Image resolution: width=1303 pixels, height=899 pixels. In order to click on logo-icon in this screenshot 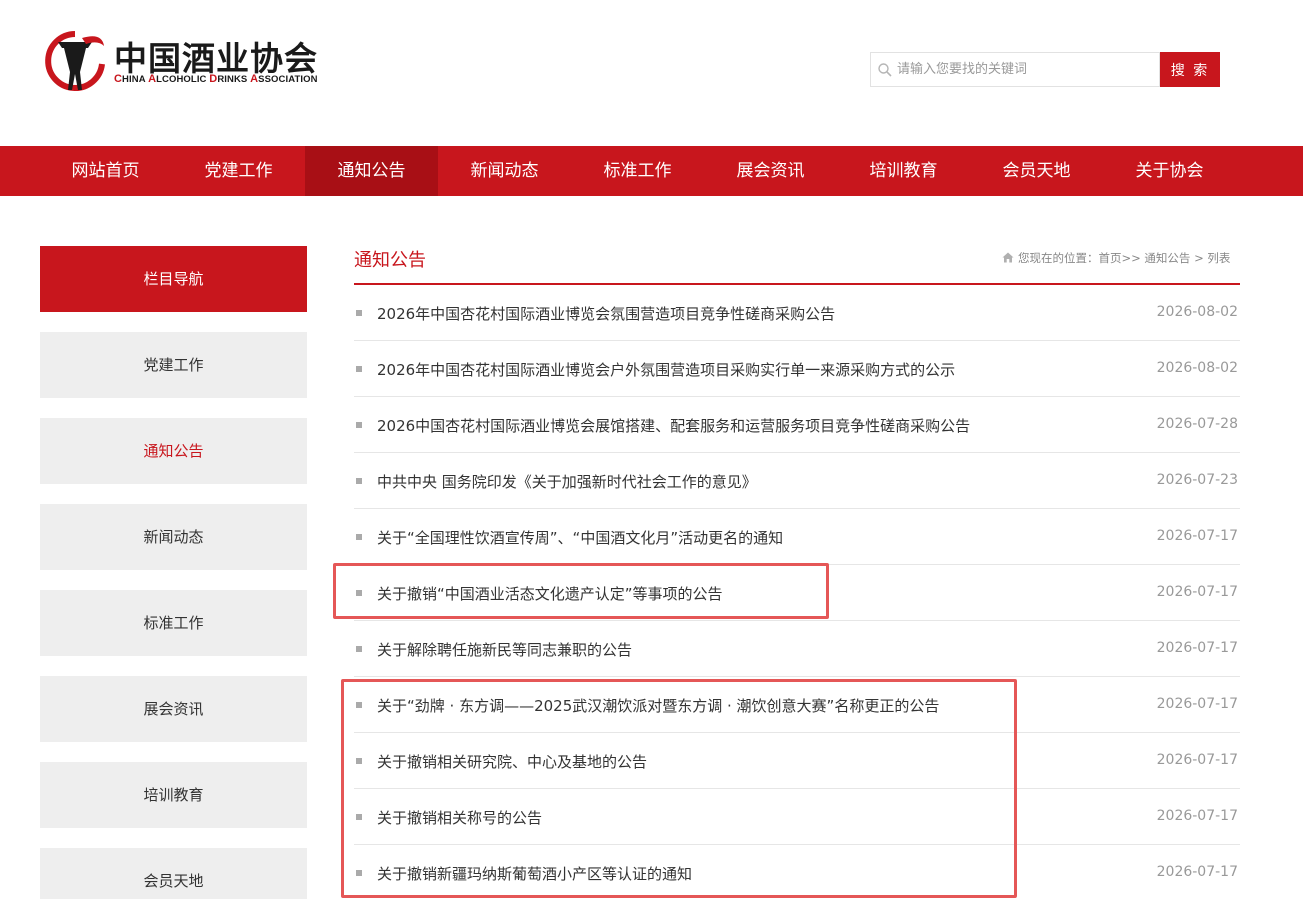, I will do `click(75, 61)`.